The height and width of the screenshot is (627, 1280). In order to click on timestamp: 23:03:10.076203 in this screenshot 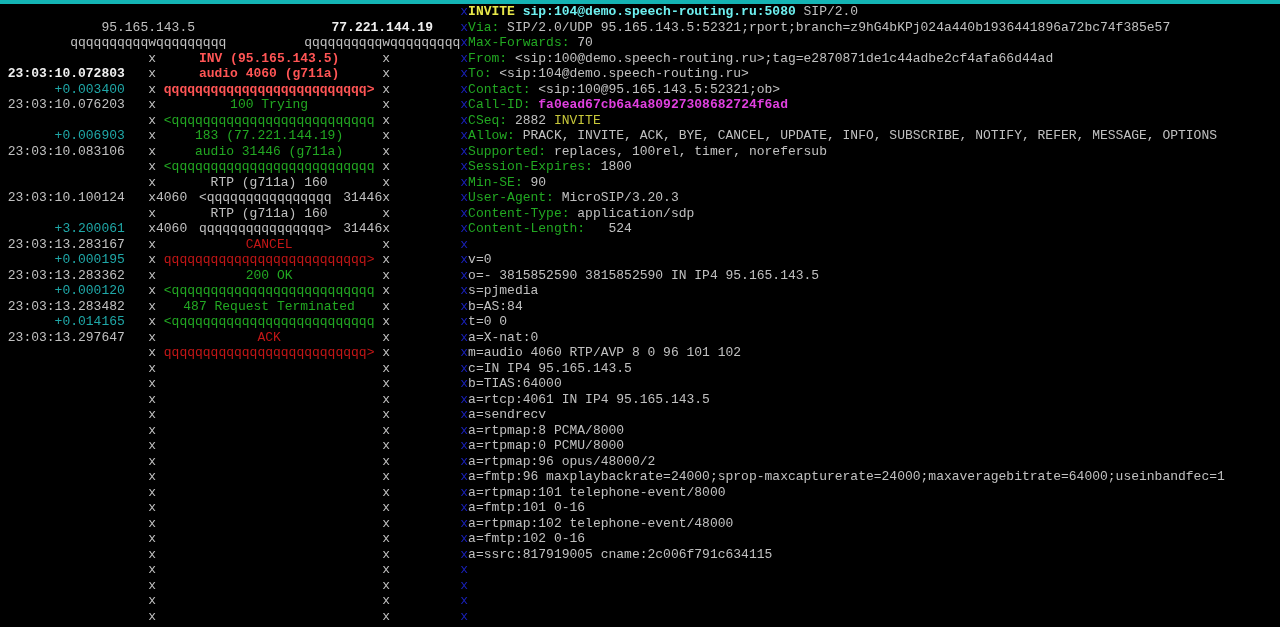, I will do `click(66, 105)`.